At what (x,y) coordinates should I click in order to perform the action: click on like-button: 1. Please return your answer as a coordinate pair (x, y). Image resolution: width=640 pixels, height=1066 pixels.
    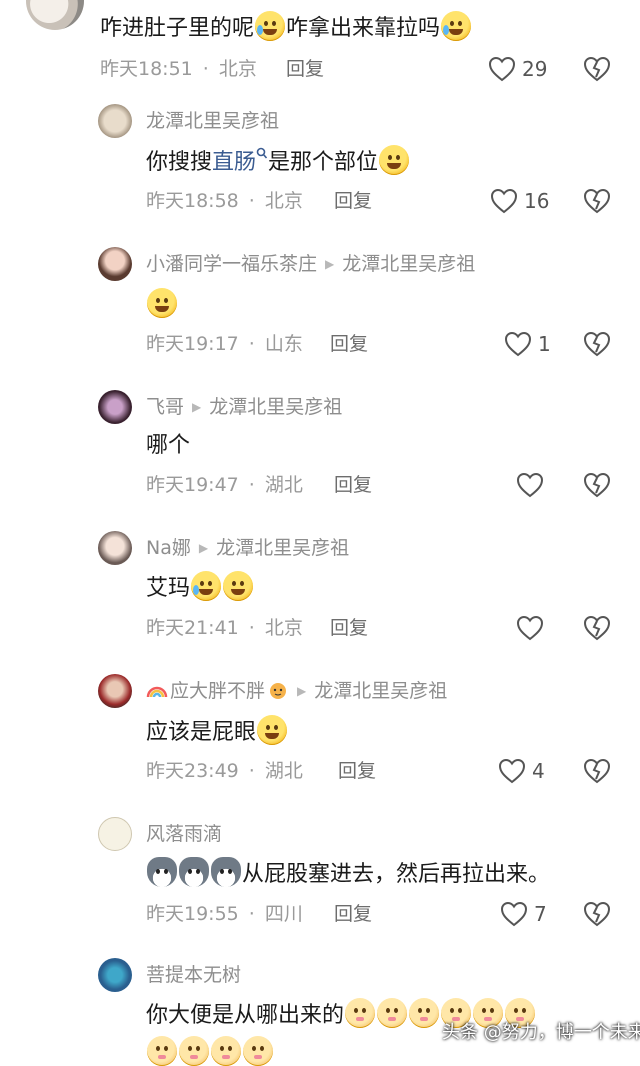
    Looking at the image, I should click on (527, 344).